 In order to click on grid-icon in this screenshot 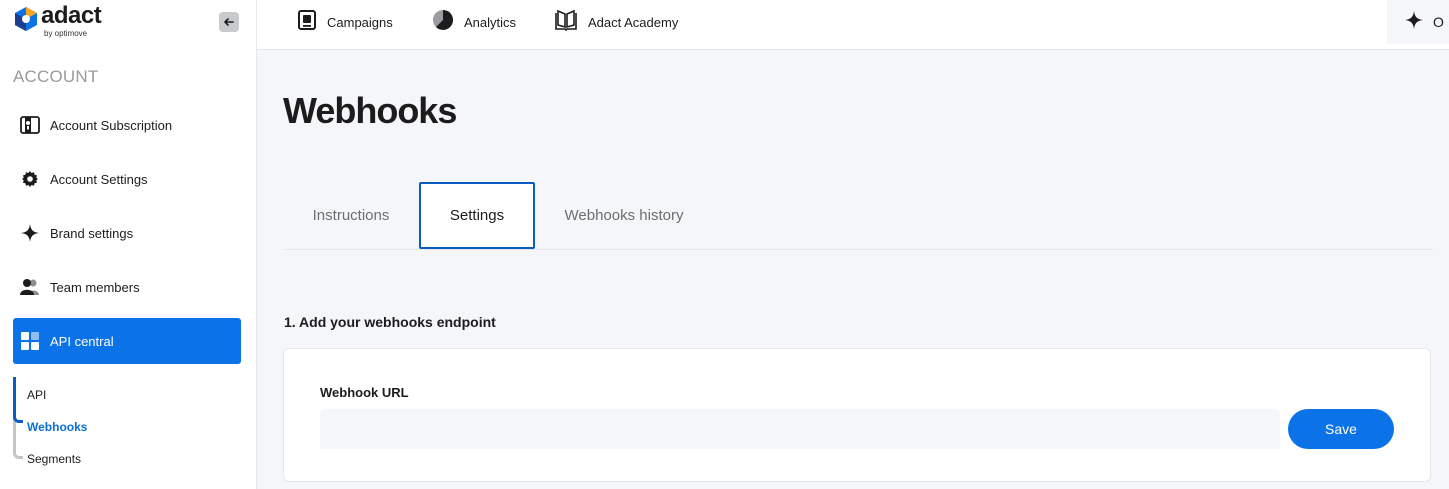, I will do `click(30, 341)`.